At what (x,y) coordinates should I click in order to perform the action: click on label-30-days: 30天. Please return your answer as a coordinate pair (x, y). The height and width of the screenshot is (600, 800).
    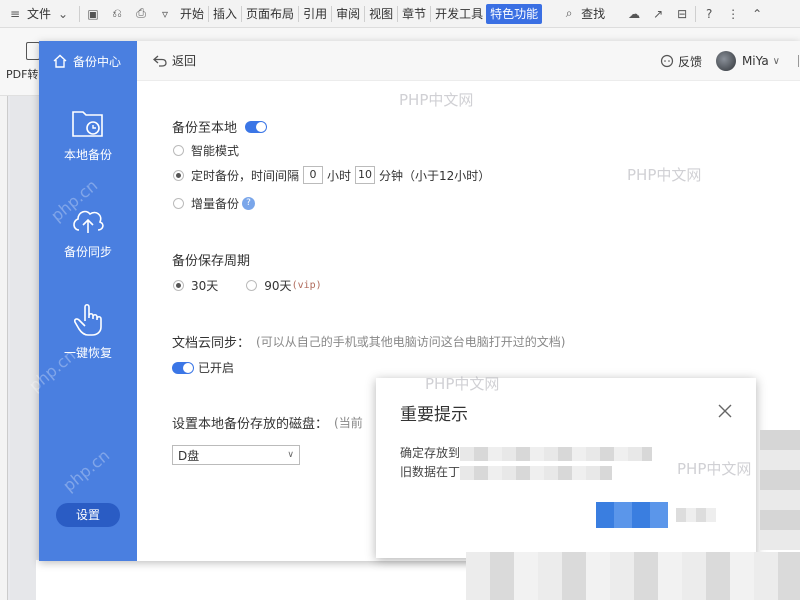
    Looking at the image, I should click on (204, 285).